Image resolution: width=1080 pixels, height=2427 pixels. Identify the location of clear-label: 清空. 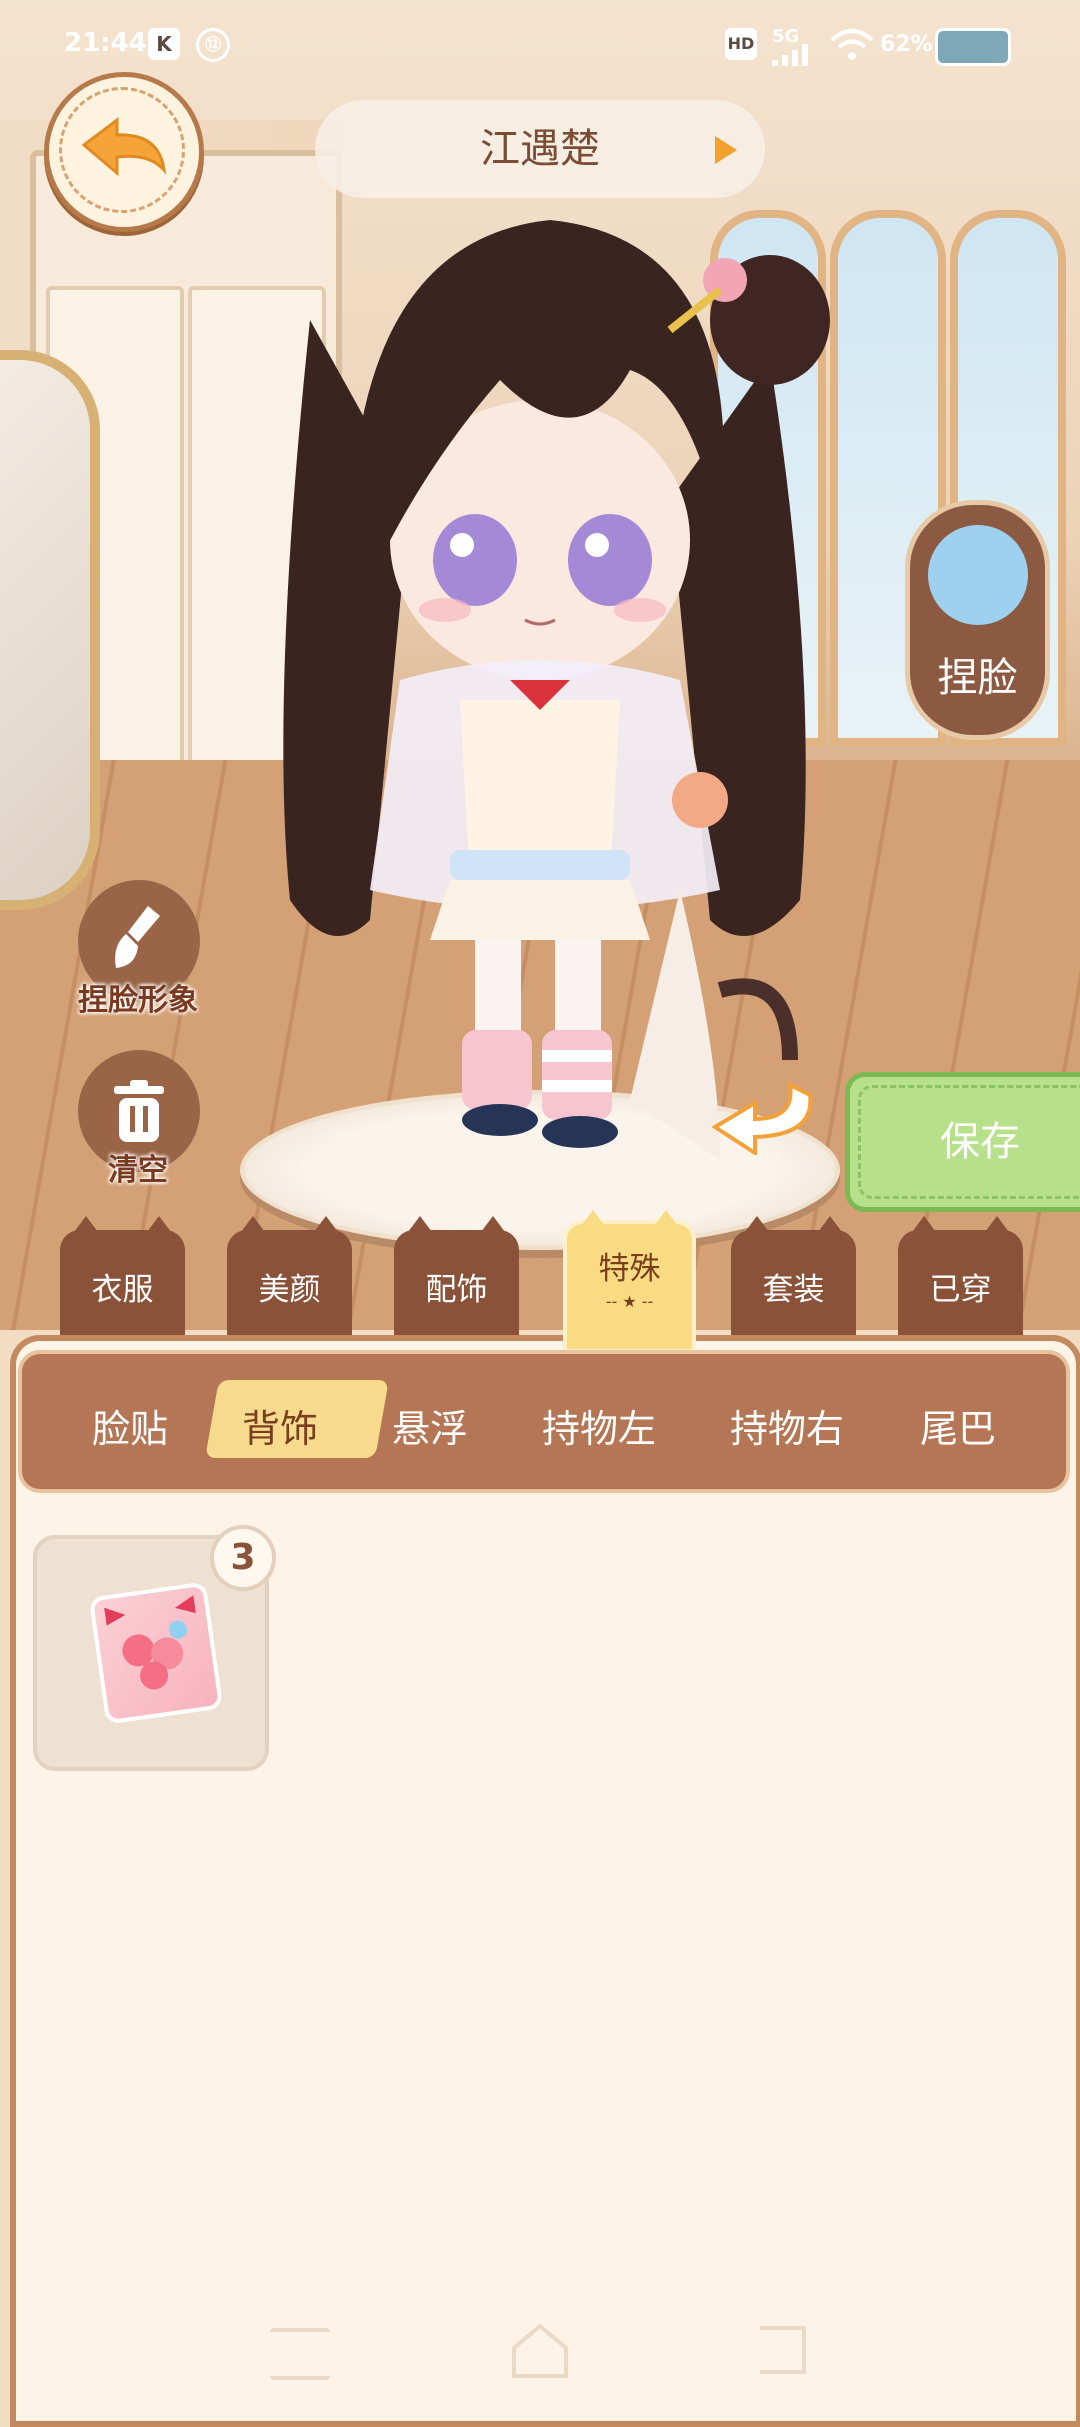
(138, 1170).